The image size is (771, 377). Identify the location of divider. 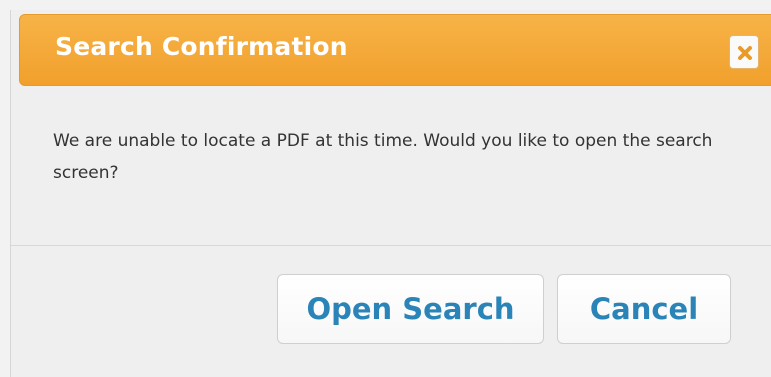
(391, 245).